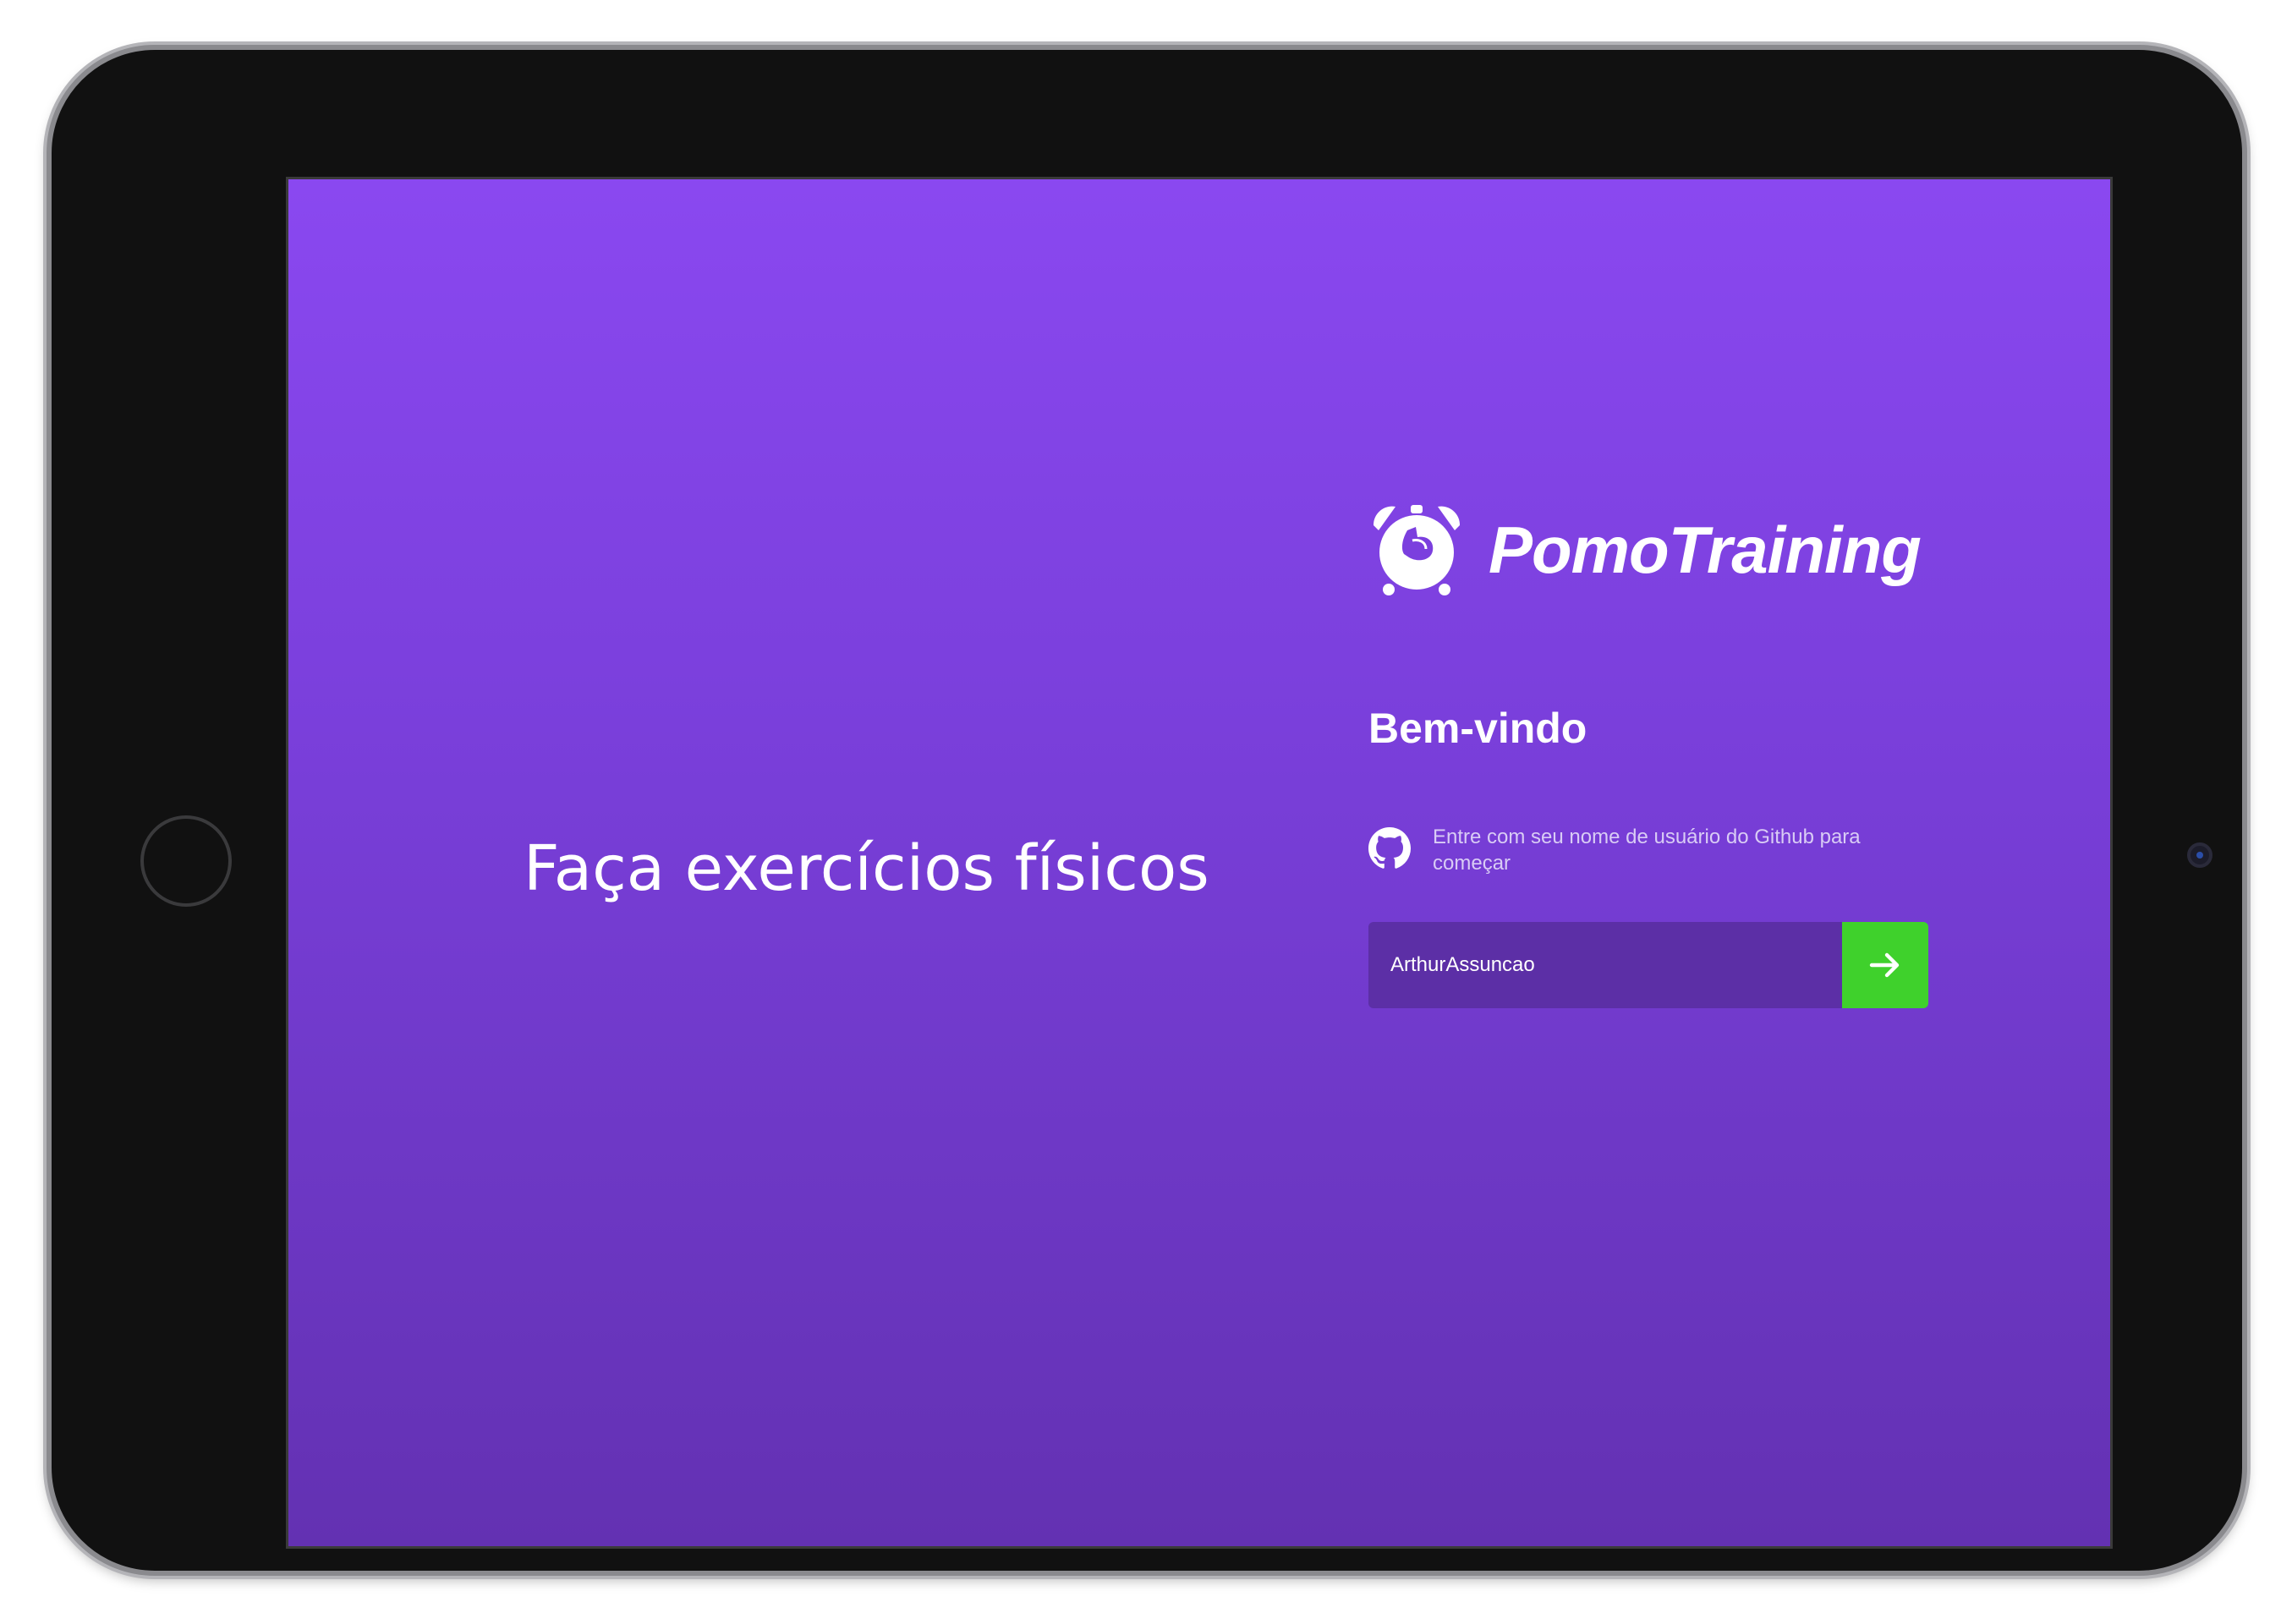 The height and width of the screenshot is (1624, 2292). What do you see at coordinates (1417, 550) in the screenshot?
I see `alarm-clock-logo-icon` at bounding box center [1417, 550].